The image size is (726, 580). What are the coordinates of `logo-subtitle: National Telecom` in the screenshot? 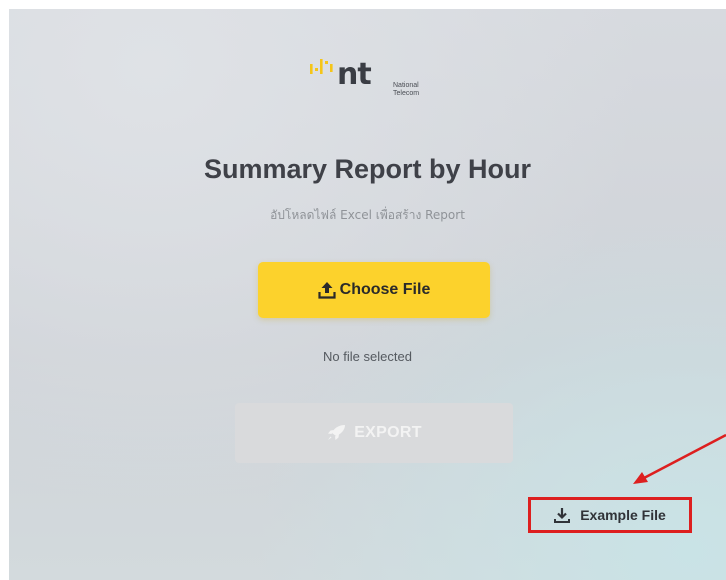 It's located at (406, 90).